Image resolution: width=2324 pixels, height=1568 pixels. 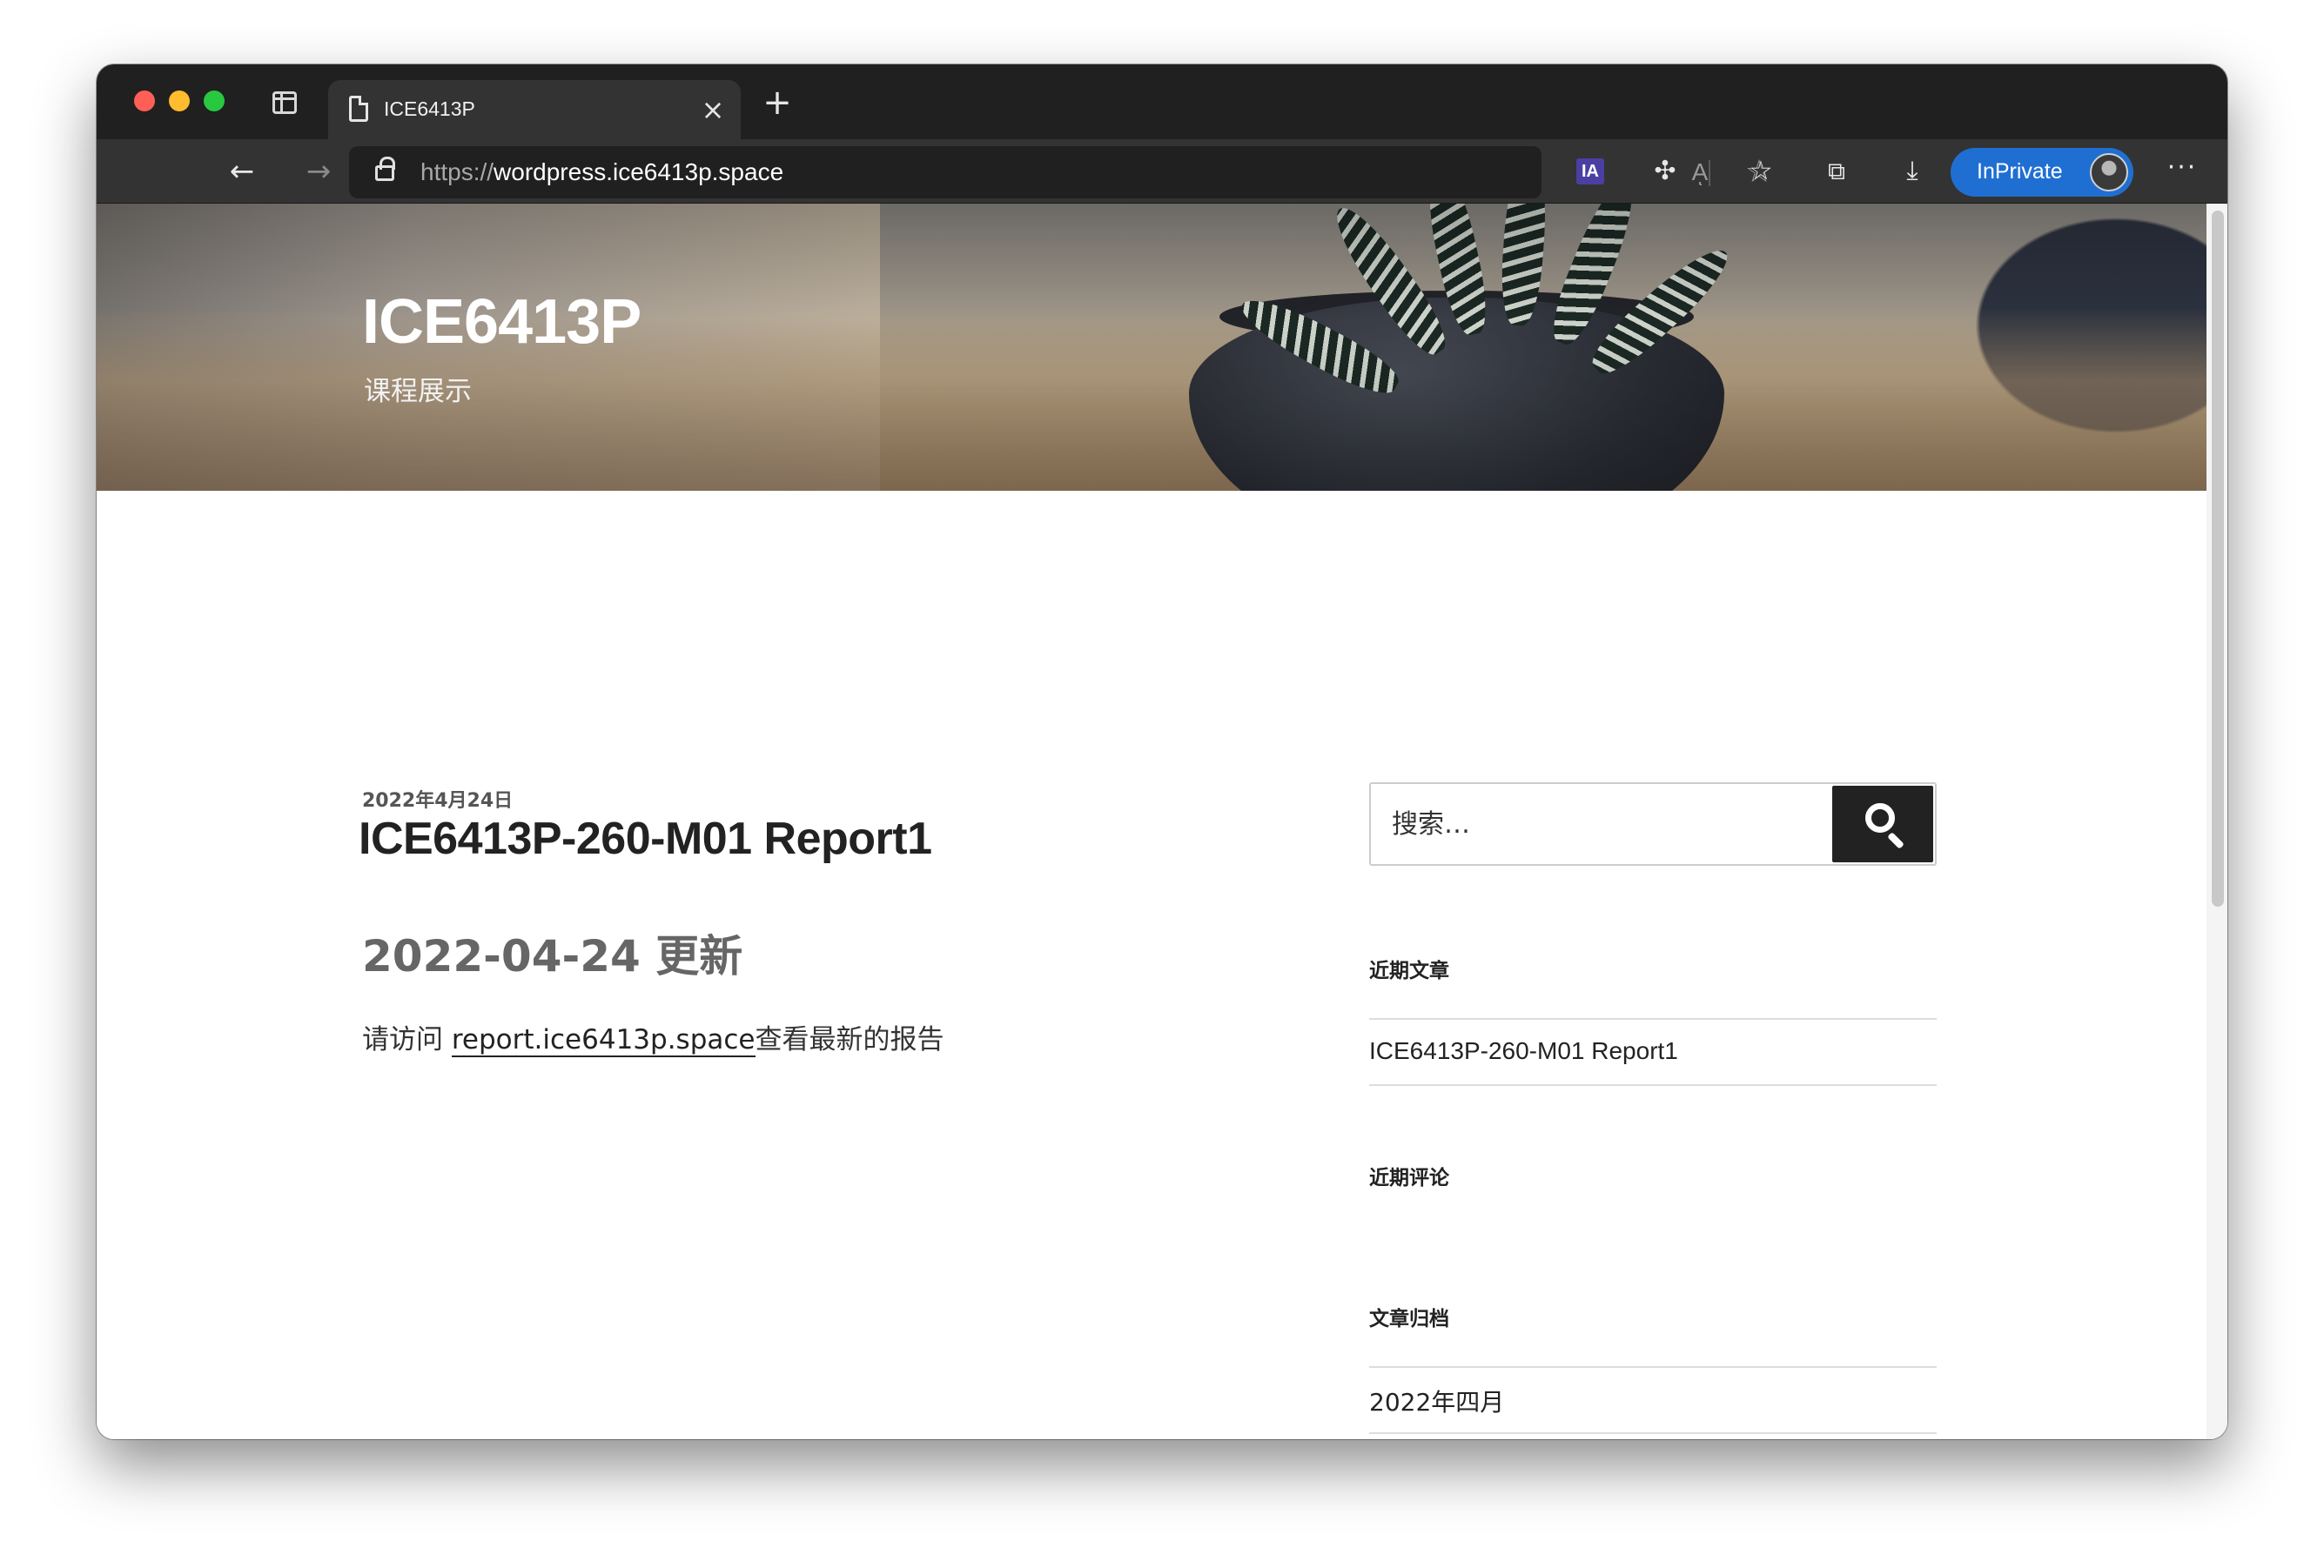 What do you see at coordinates (553, 957) in the screenshot?
I see `post-heading: 2022-04-24 更新` at bounding box center [553, 957].